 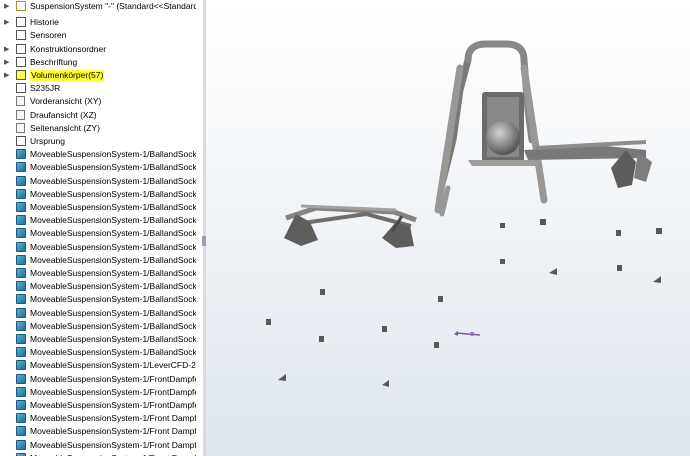 What do you see at coordinates (21, 62) in the screenshot?
I see `annotation-icon` at bounding box center [21, 62].